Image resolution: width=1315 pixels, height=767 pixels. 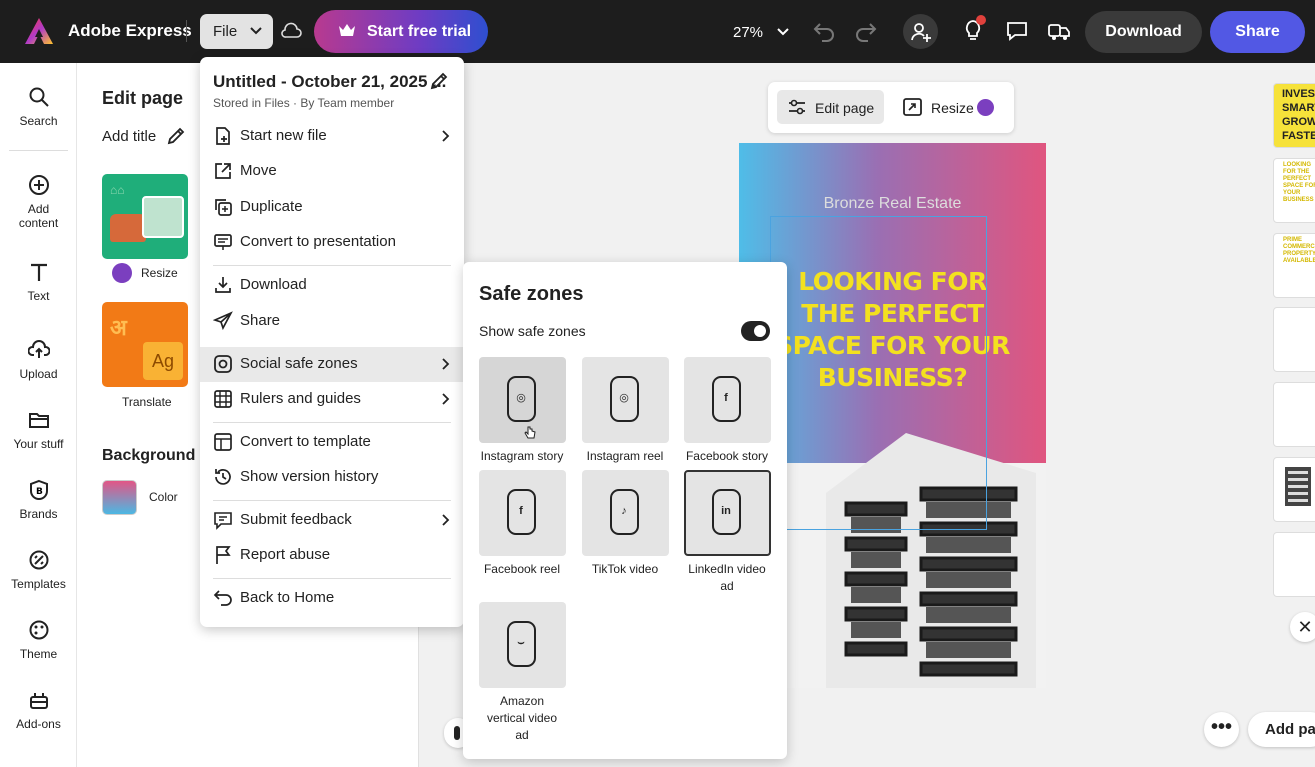 I want to click on tile-facebook-story: f, so click(x=727, y=400).